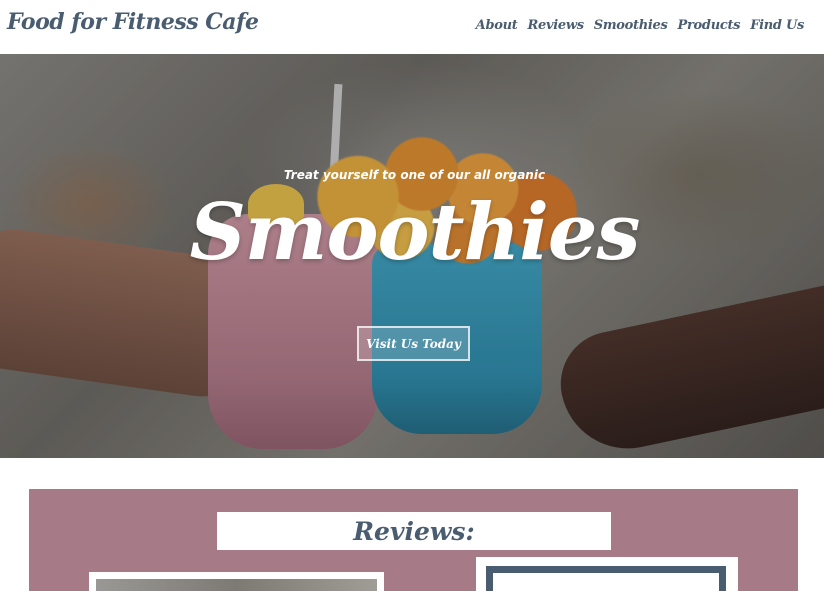 This screenshot has height=591, width=824. Describe the element at coordinates (414, 175) in the screenshot. I see `hero-tagline: Treat yourself to one of our all organic` at that location.